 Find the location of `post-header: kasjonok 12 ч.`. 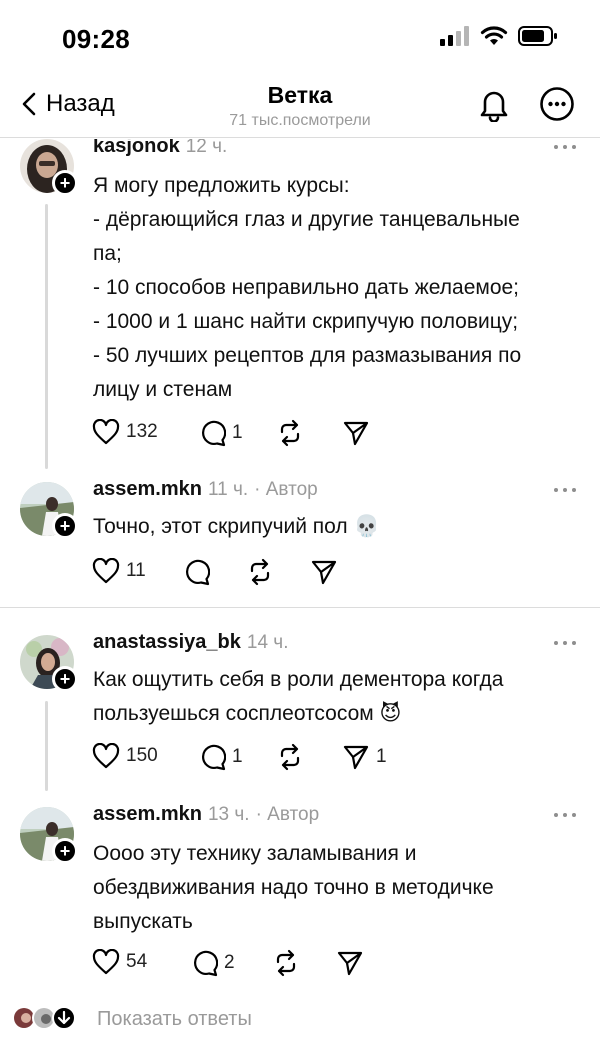

post-header: kasjonok 12 ч. is located at coordinates (160, 148).